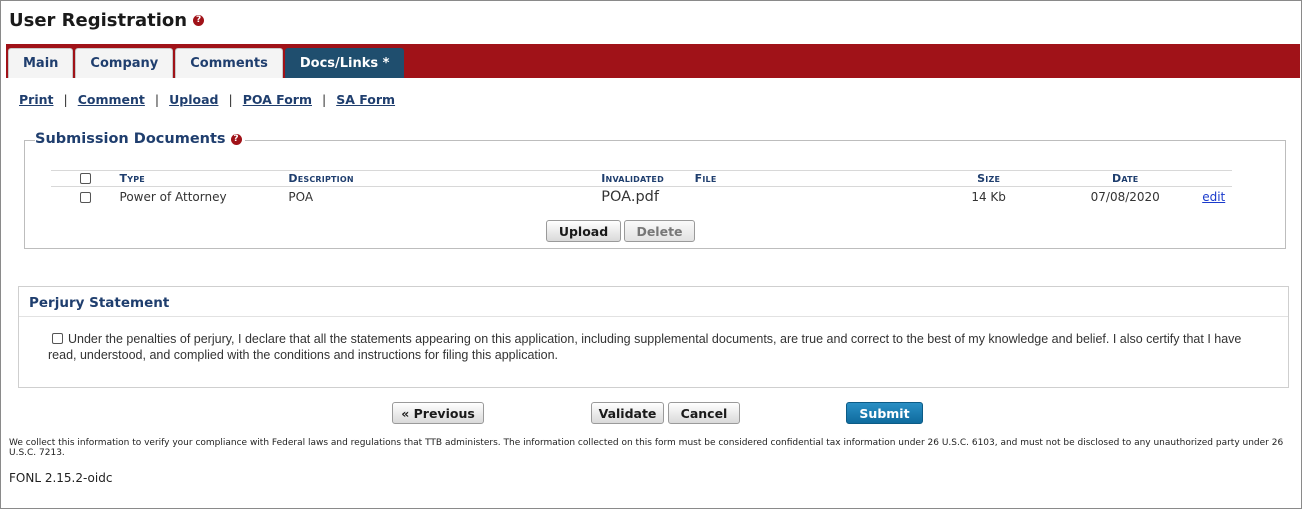 This screenshot has width=1302, height=509. I want to click on tab-docs-links: Docs/Links *, so click(344, 63).